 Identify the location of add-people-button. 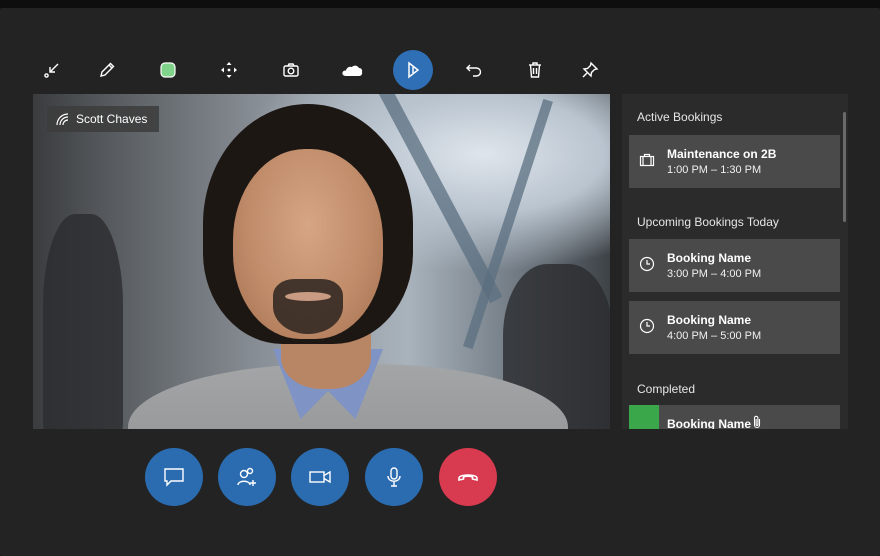
(247, 477).